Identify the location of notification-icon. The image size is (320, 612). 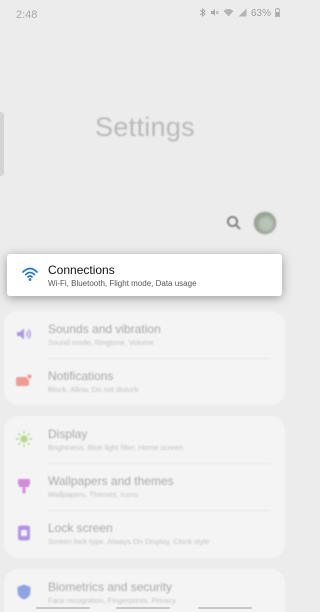
(24, 381).